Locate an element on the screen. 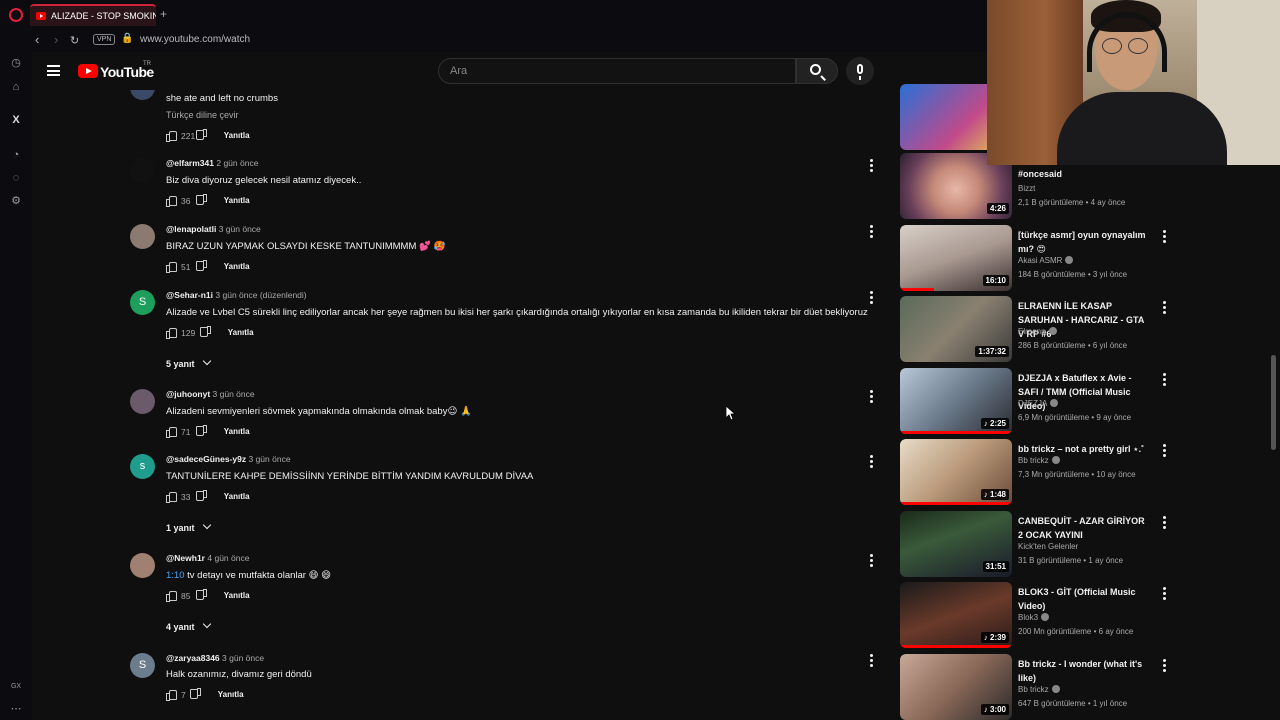 This screenshot has height=720, width=1280. video-thumbnail: ♪ 1:48 is located at coordinates (956, 472).